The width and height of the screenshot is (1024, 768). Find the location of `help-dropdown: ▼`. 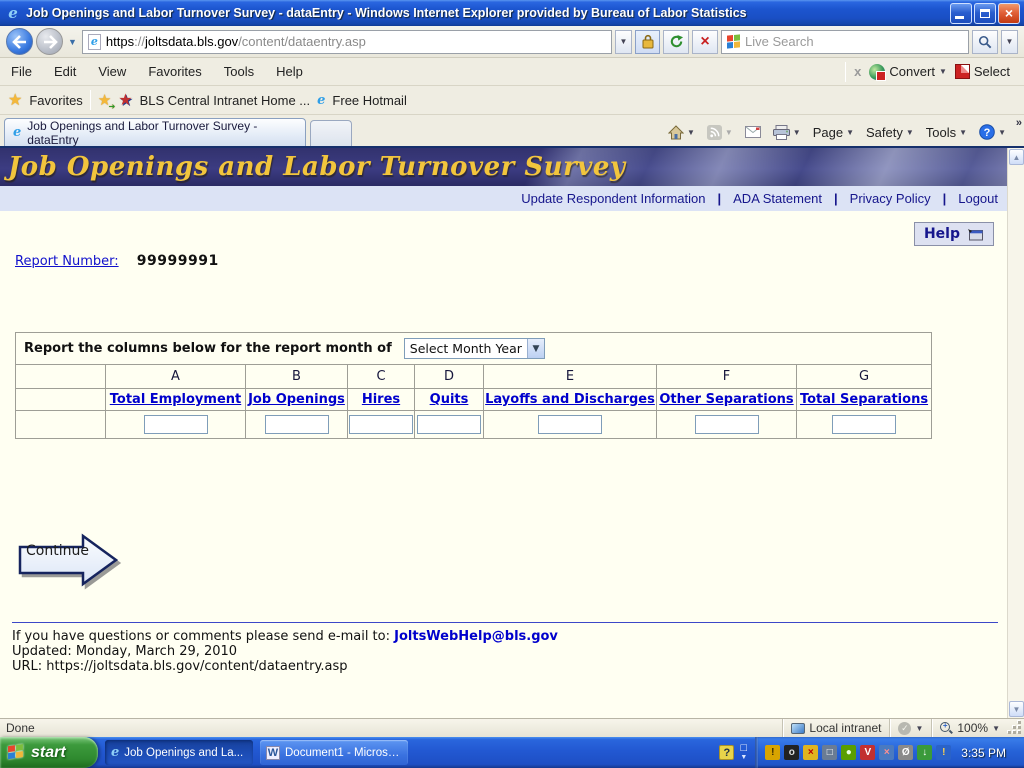

help-dropdown: ▼ is located at coordinates (1002, 132).